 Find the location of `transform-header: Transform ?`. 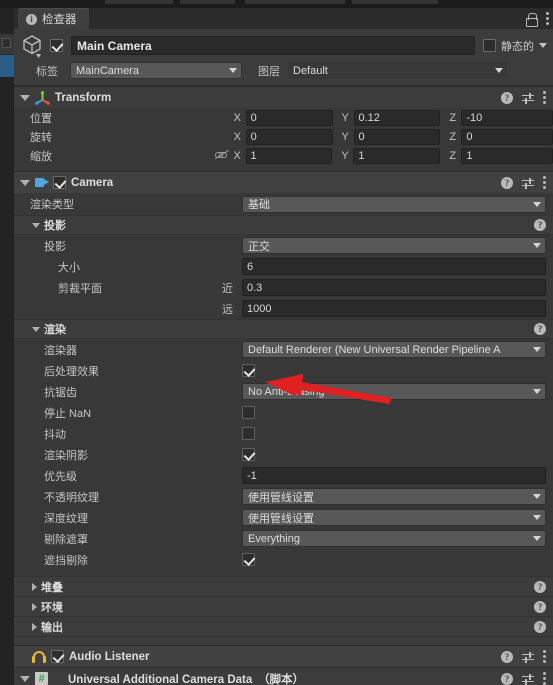

transform-header: Transform ? is located at coordinates (283, 97).